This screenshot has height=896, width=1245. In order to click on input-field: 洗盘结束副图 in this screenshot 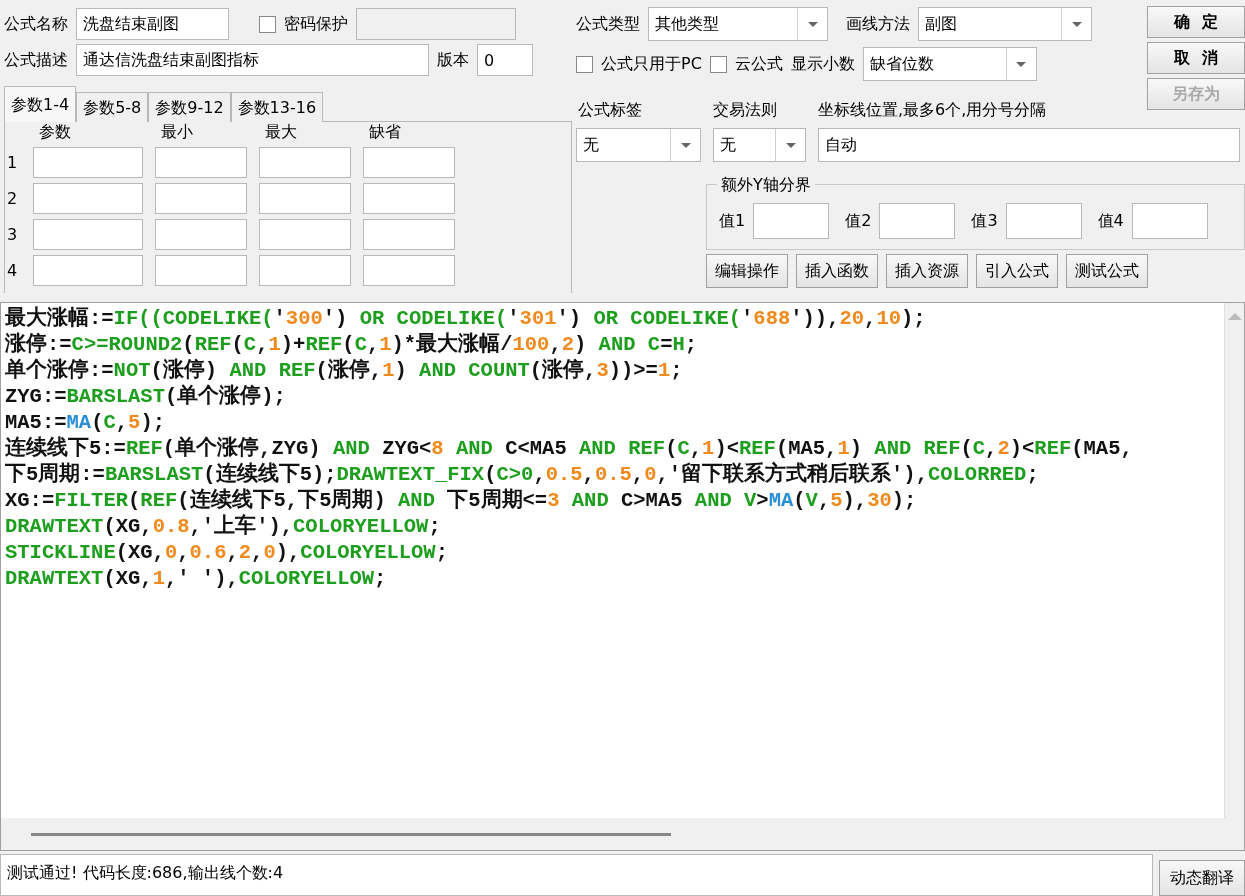, I will do `click(152, 24)`.